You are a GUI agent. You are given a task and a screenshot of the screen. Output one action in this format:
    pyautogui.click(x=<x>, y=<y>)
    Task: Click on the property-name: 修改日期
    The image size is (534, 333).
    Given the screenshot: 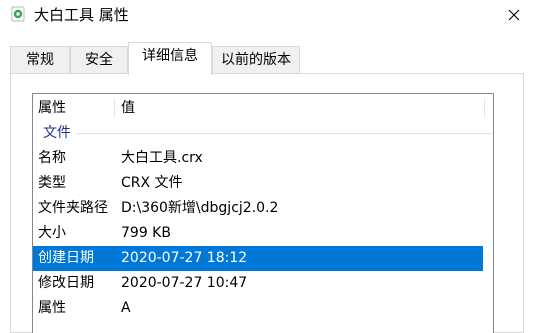 What is the action you would take?
    pyautogui.click(x=66, y=283)
    